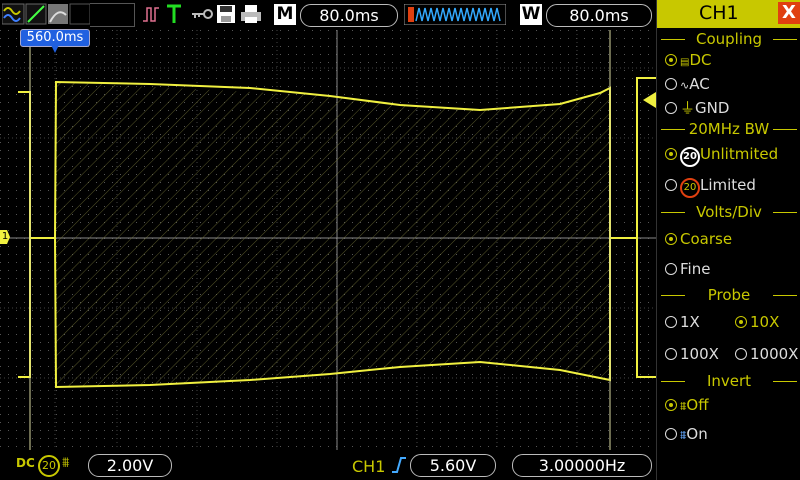 Image resolution: width=800 pixels, height=480 pixels. What do you see at coordinates (66, 463) in the screenshot?
I see `invert-icon: ⩩` at bounding box center [66, 463].